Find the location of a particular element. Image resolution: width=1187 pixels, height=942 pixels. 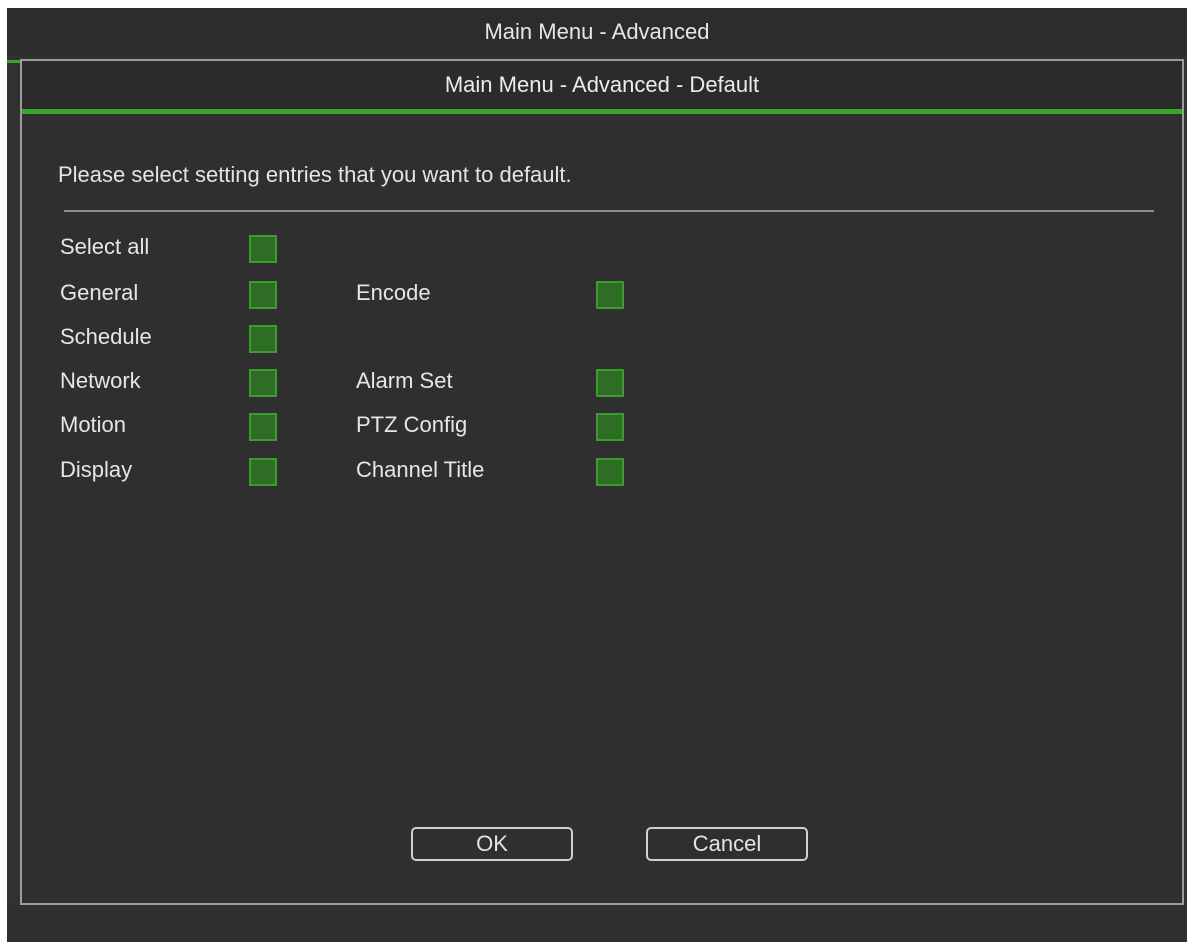

alarm-set-label: Alarm Set is located at coordinates (404, 380).